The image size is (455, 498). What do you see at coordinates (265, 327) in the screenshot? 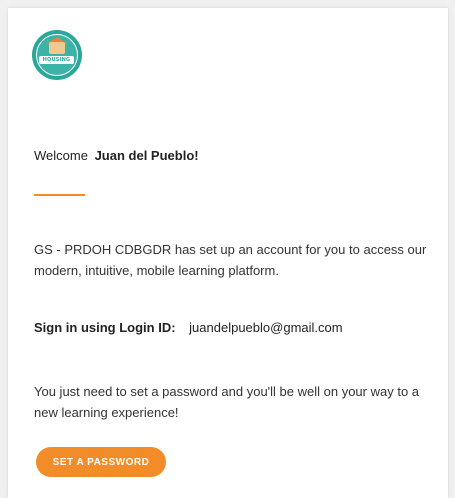
I see `login-id-link: juandelpueblo@gmail.com` at bounding box center [265, 327].